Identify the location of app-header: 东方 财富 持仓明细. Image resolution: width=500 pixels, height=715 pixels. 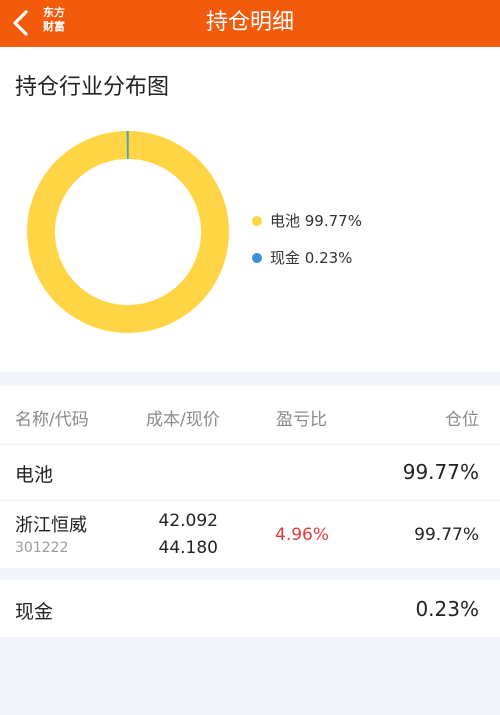
(250, 23).